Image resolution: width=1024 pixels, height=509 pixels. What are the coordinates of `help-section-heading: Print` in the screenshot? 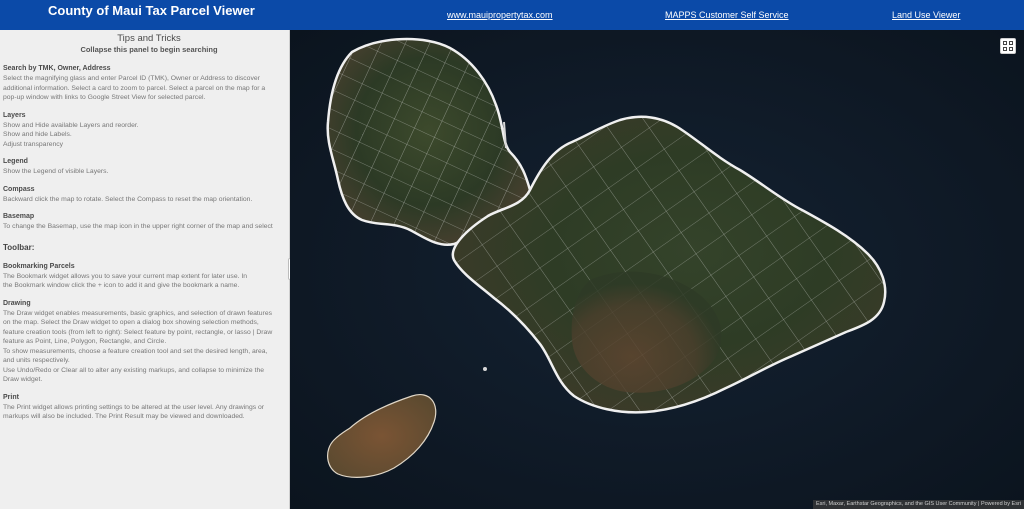 It's located at (11, 397).